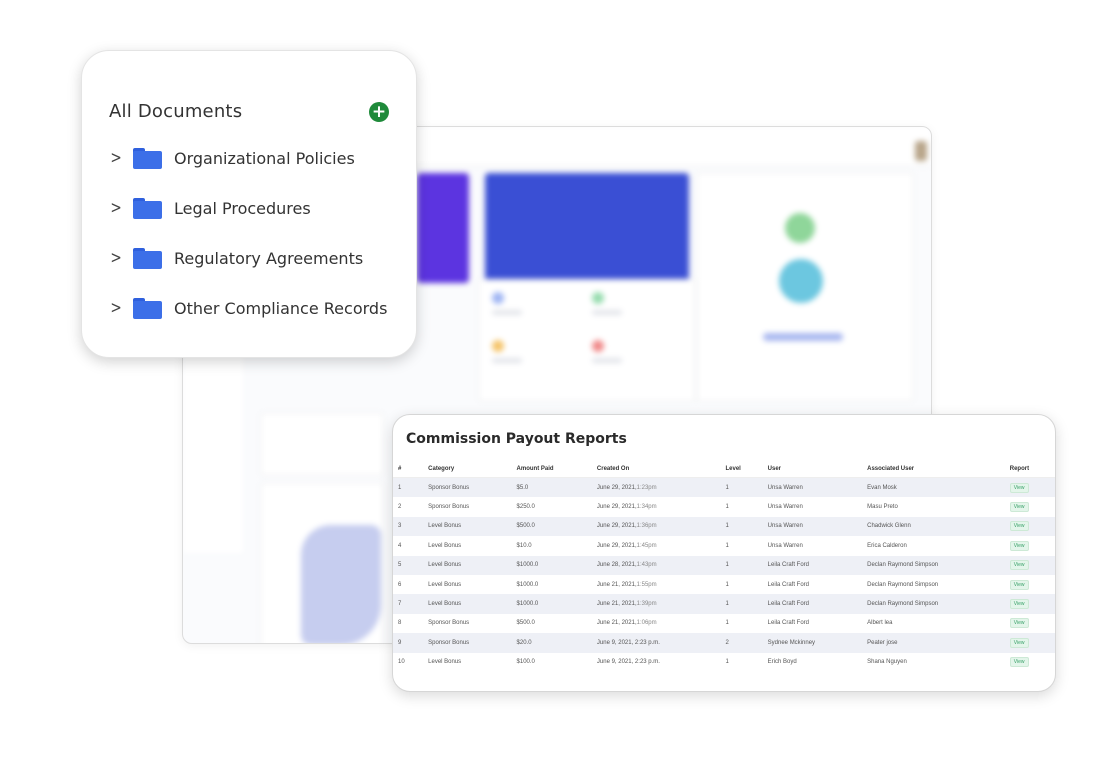  What do you see at coordinates (646, 584) in the screenshot?
I see `cell-time: 1:55pm` at bounding box center [646, 584].